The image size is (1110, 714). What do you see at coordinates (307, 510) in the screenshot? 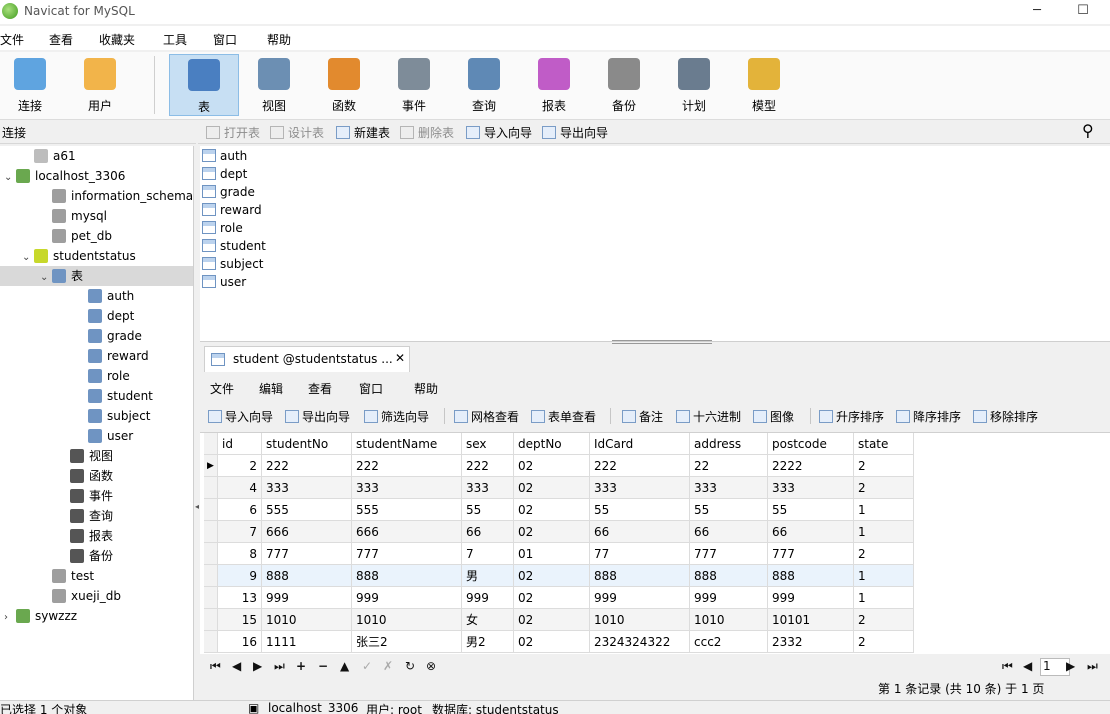
I see `table-cell: 555` at bounding box center [307, 510].